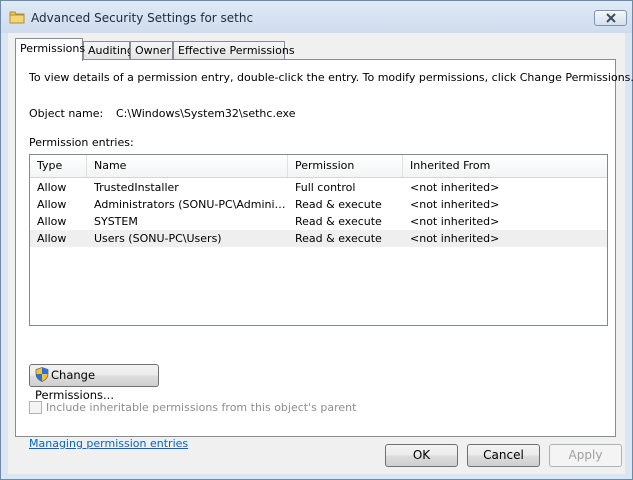 This screenshot has height=480, width=633. I want to click on column-header-inherited-from: Inherited From, so click(505, 166).